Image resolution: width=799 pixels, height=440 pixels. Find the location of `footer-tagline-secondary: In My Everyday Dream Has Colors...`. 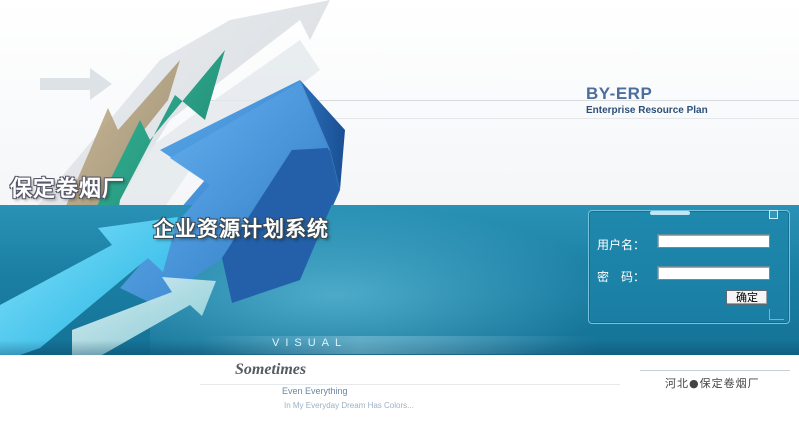

footer-tagline-secondary: In My Everyday Dream Has Colors... is located at coordinates (349, 405).